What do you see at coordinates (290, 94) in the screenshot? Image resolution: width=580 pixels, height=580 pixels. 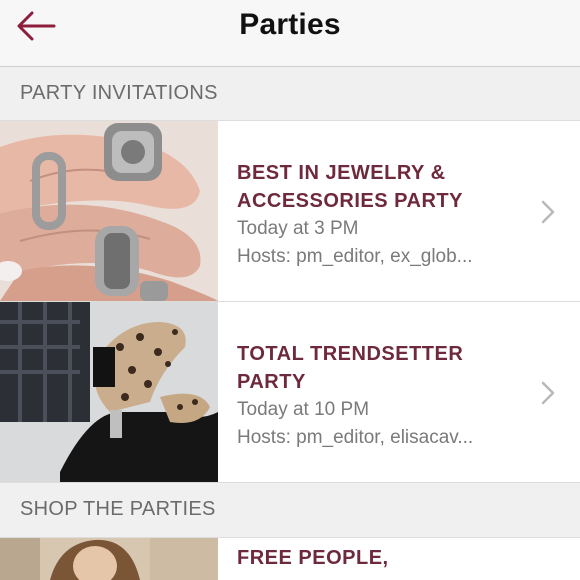 I see `section-header-party-invitations: PARTY INVITATIONS` at bounding box center [290, 94].